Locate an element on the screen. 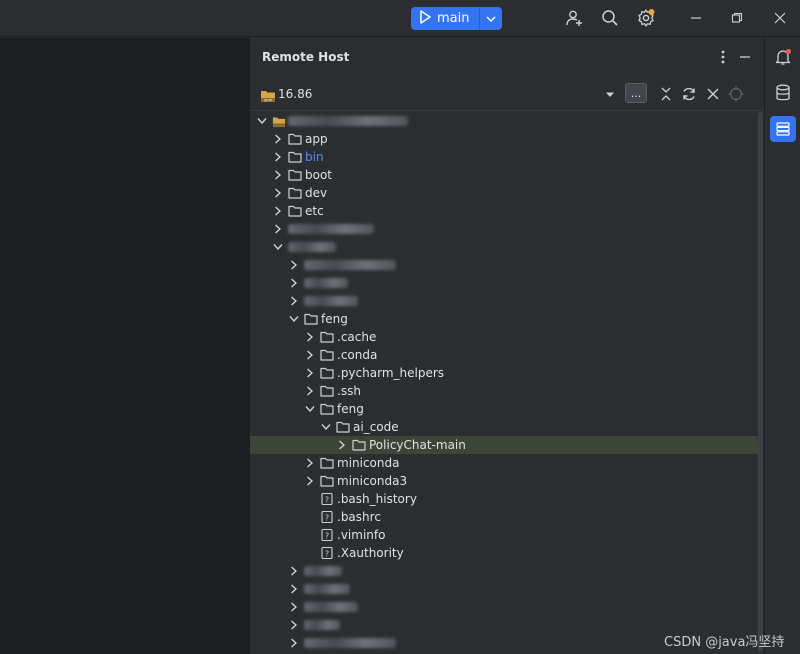  notifications-icon is located at coordinates (783, 57).